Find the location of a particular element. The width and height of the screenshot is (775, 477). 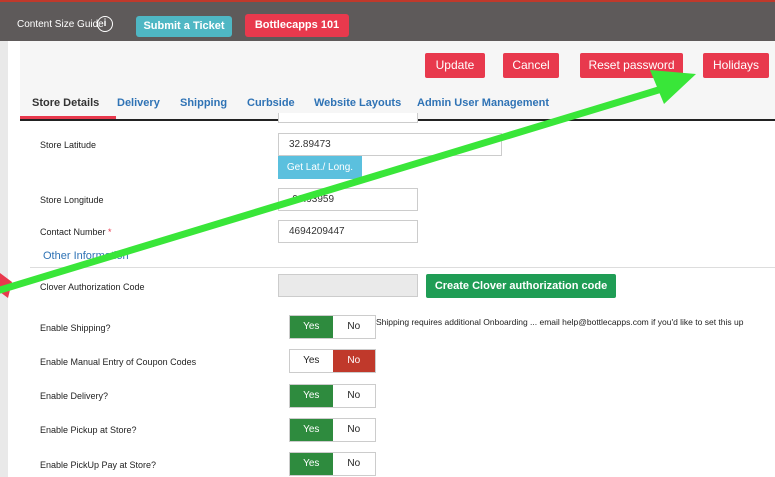

clover-code-label: Clover Authorization Code is located at coordinates (92, 287).